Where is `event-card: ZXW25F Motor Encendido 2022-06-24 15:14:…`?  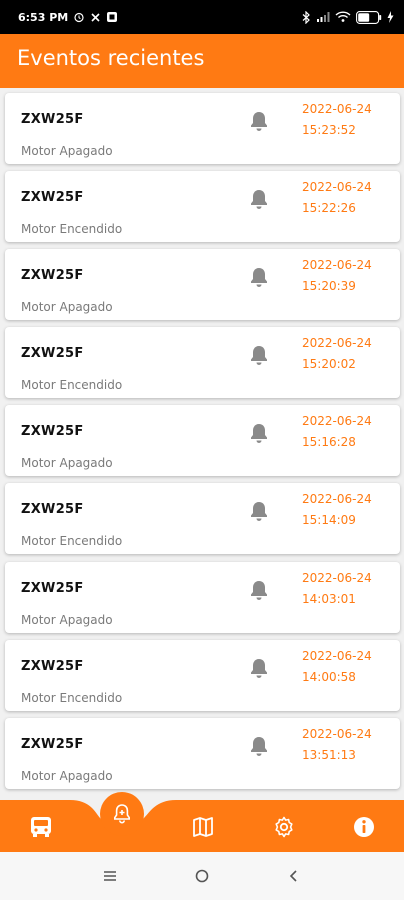 event-card: ZXW25F Motor Encendido 2022-06-24 15:14:… is located at coordinates (202, 518).